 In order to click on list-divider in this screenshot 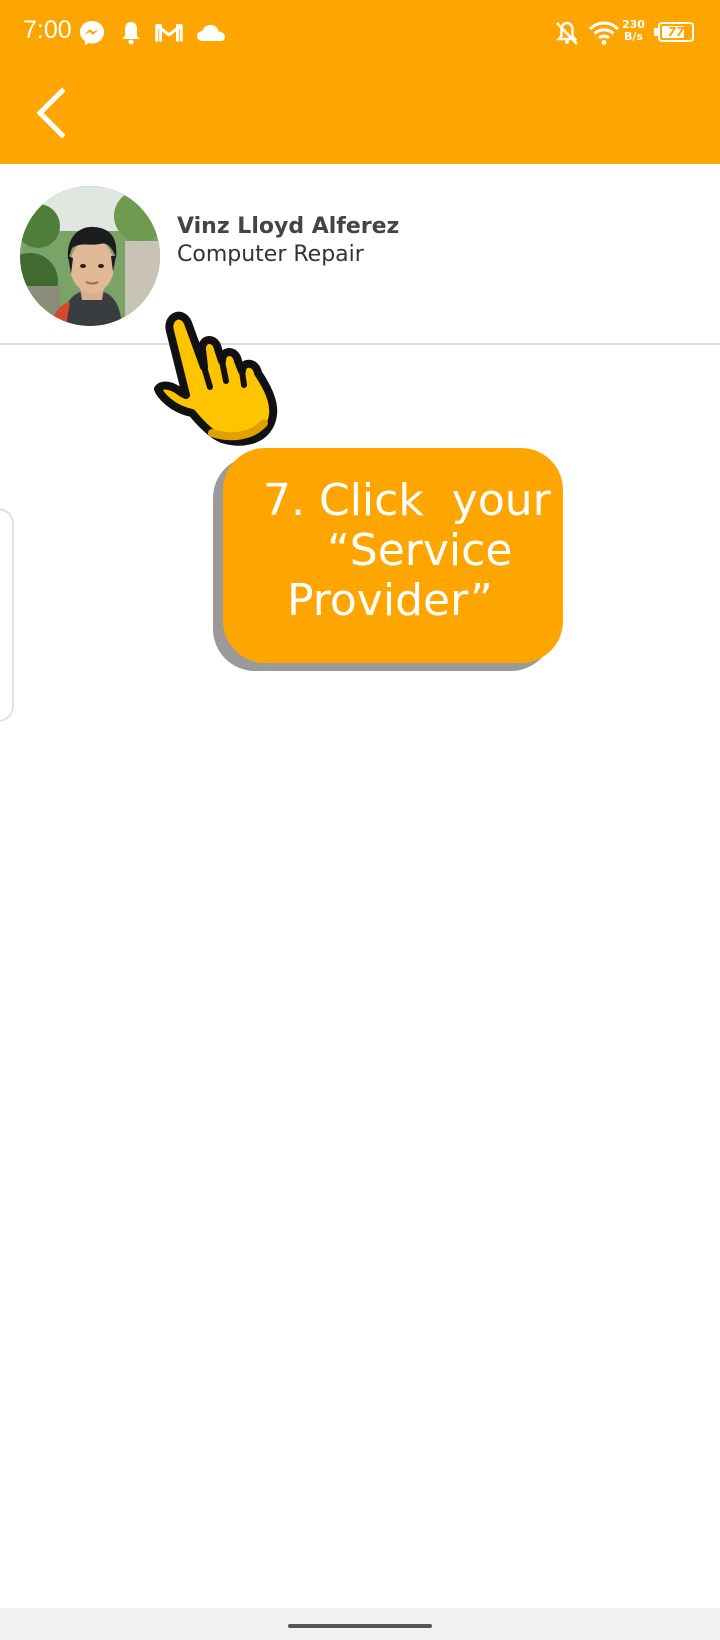, I will do `click(360, 344)`.